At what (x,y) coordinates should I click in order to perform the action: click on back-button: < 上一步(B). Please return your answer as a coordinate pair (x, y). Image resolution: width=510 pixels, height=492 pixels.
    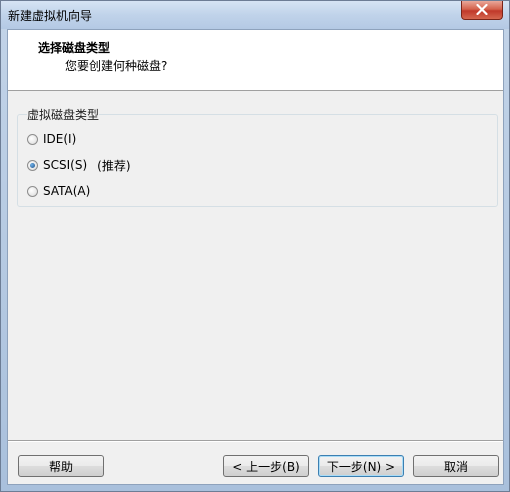
    Looking at the image, I should click on (266, 466).